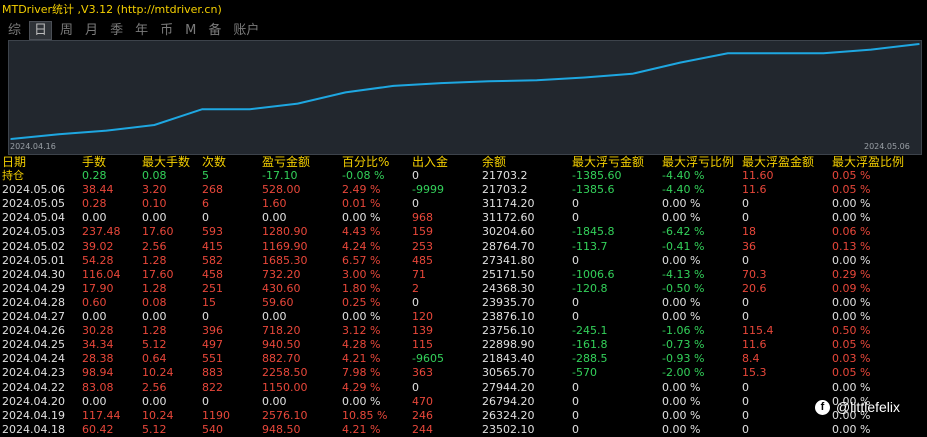 Image resolution: width=927 pixels, height=437 pixels. Describe the element at coordinates (66, 30) in the screenshot. I see `tab-2: 周` at that location.